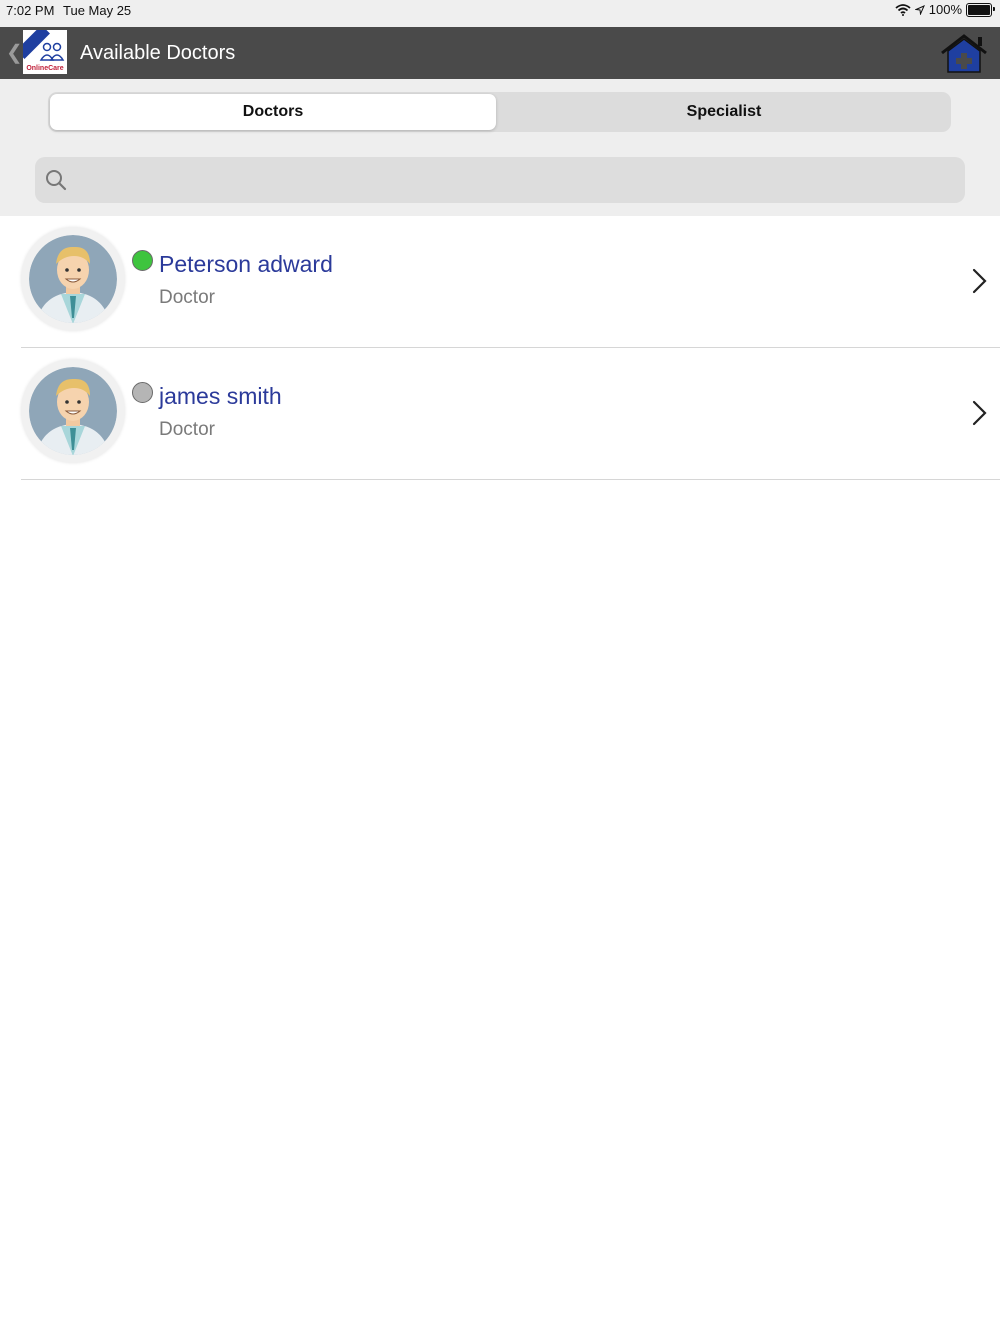 This screenshot has width=1000, height=1334. I want to click on home-button, so click(964, 54).